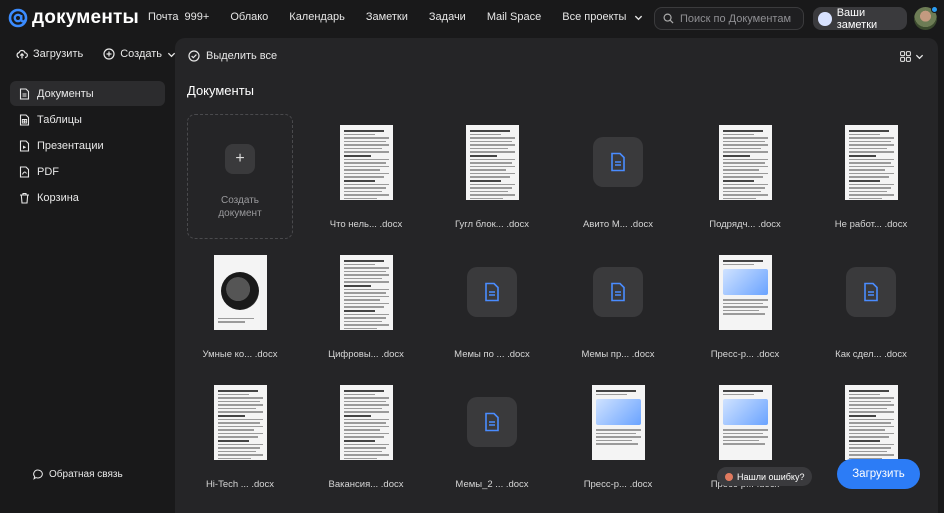 The height and width of the screenshot is (513, 944). I want to click on nav-mail-space: Mail Space, so click(514, 17).